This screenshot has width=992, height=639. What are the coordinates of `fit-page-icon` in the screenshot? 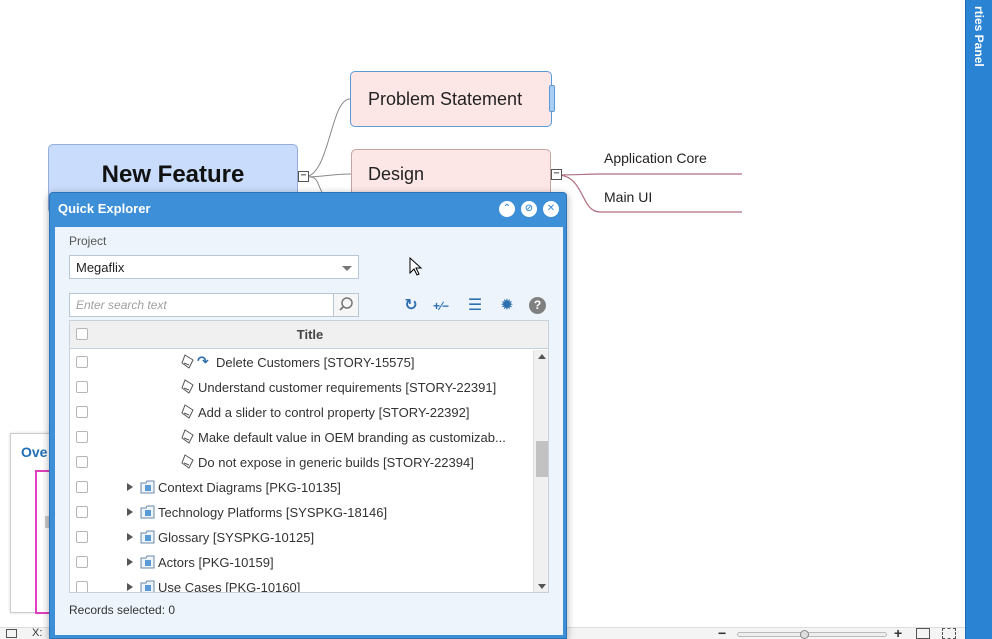 It's located at (923, 633).